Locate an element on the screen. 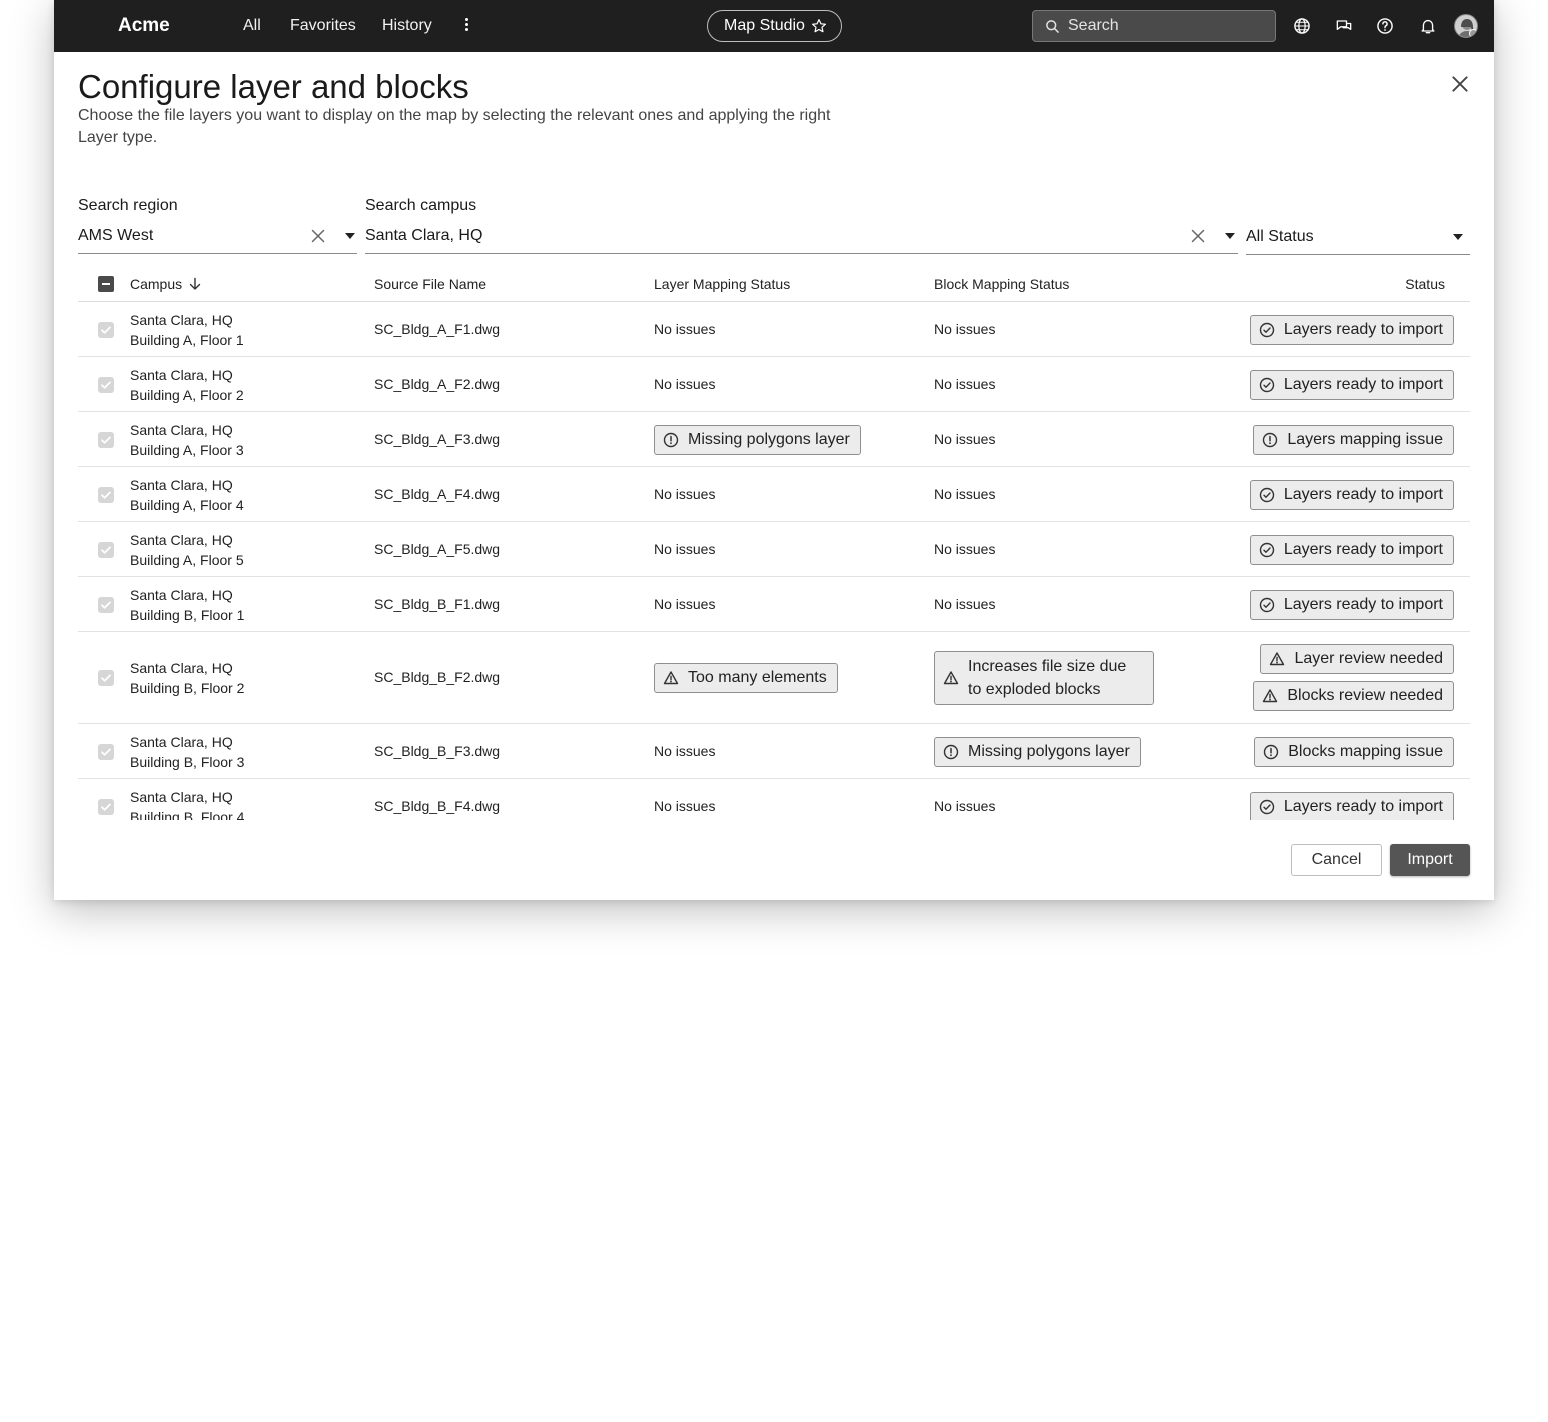 The image size is (1548, 1422). building-floor: Building B, Floor 1 is located at coordinates (187, 614).